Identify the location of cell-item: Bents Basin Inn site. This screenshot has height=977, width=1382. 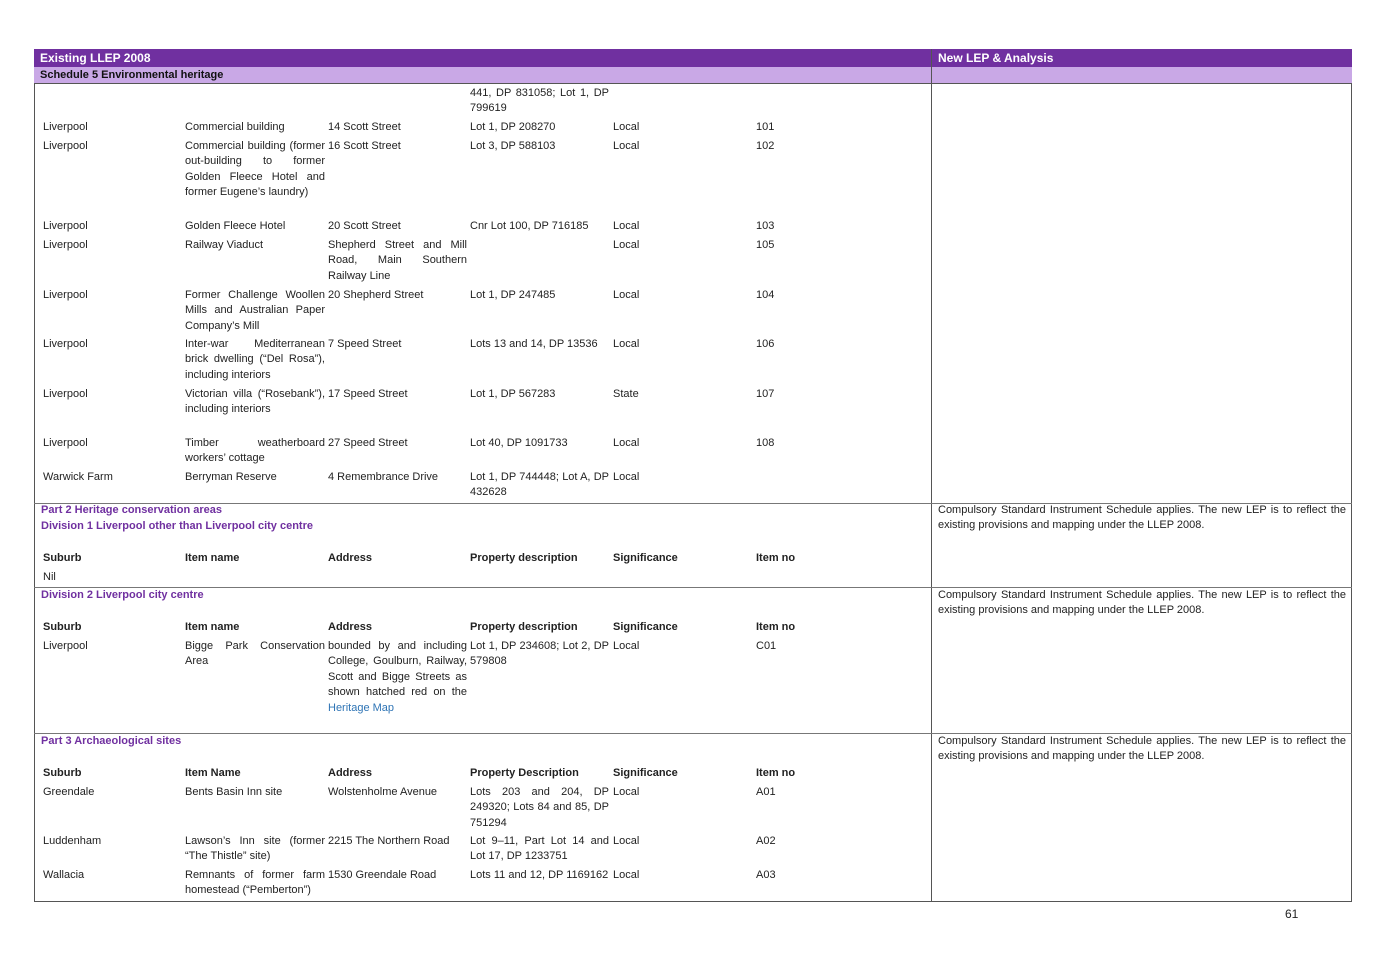
(234, 792).